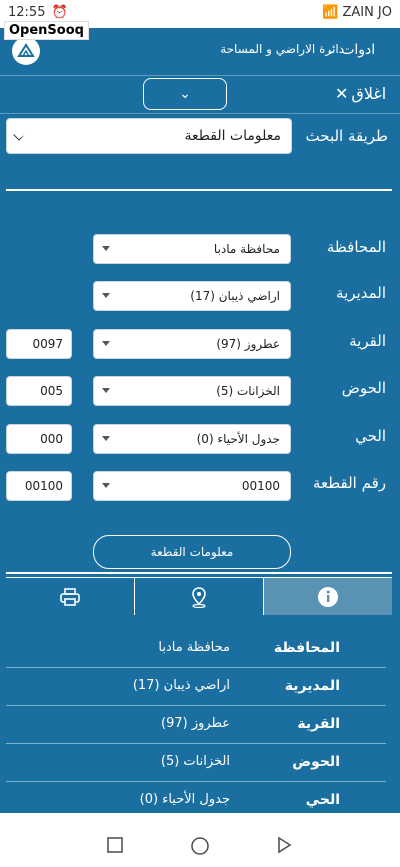  Describe the element at coordinates (115, 845) in the screenshot. I see `recents-icon` at that location.